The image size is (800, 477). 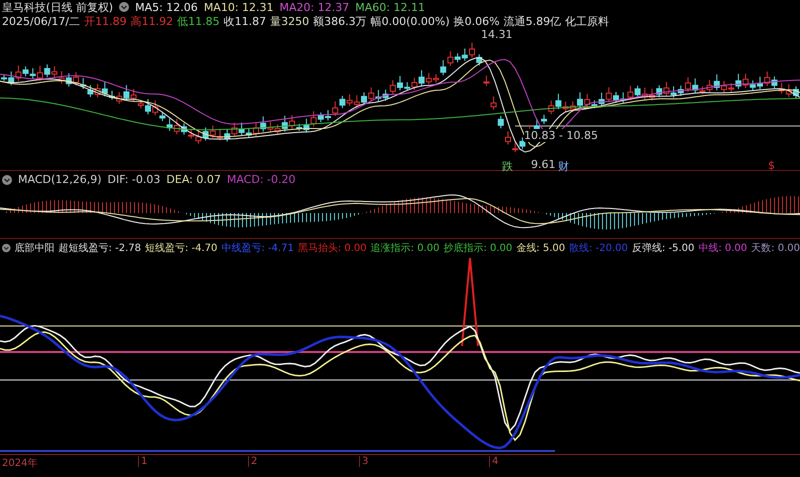 What do you see at coordinates (19, 463) in the screenshot?
I see `time-axis-label: 2024年` at bounding box center [19, 463].